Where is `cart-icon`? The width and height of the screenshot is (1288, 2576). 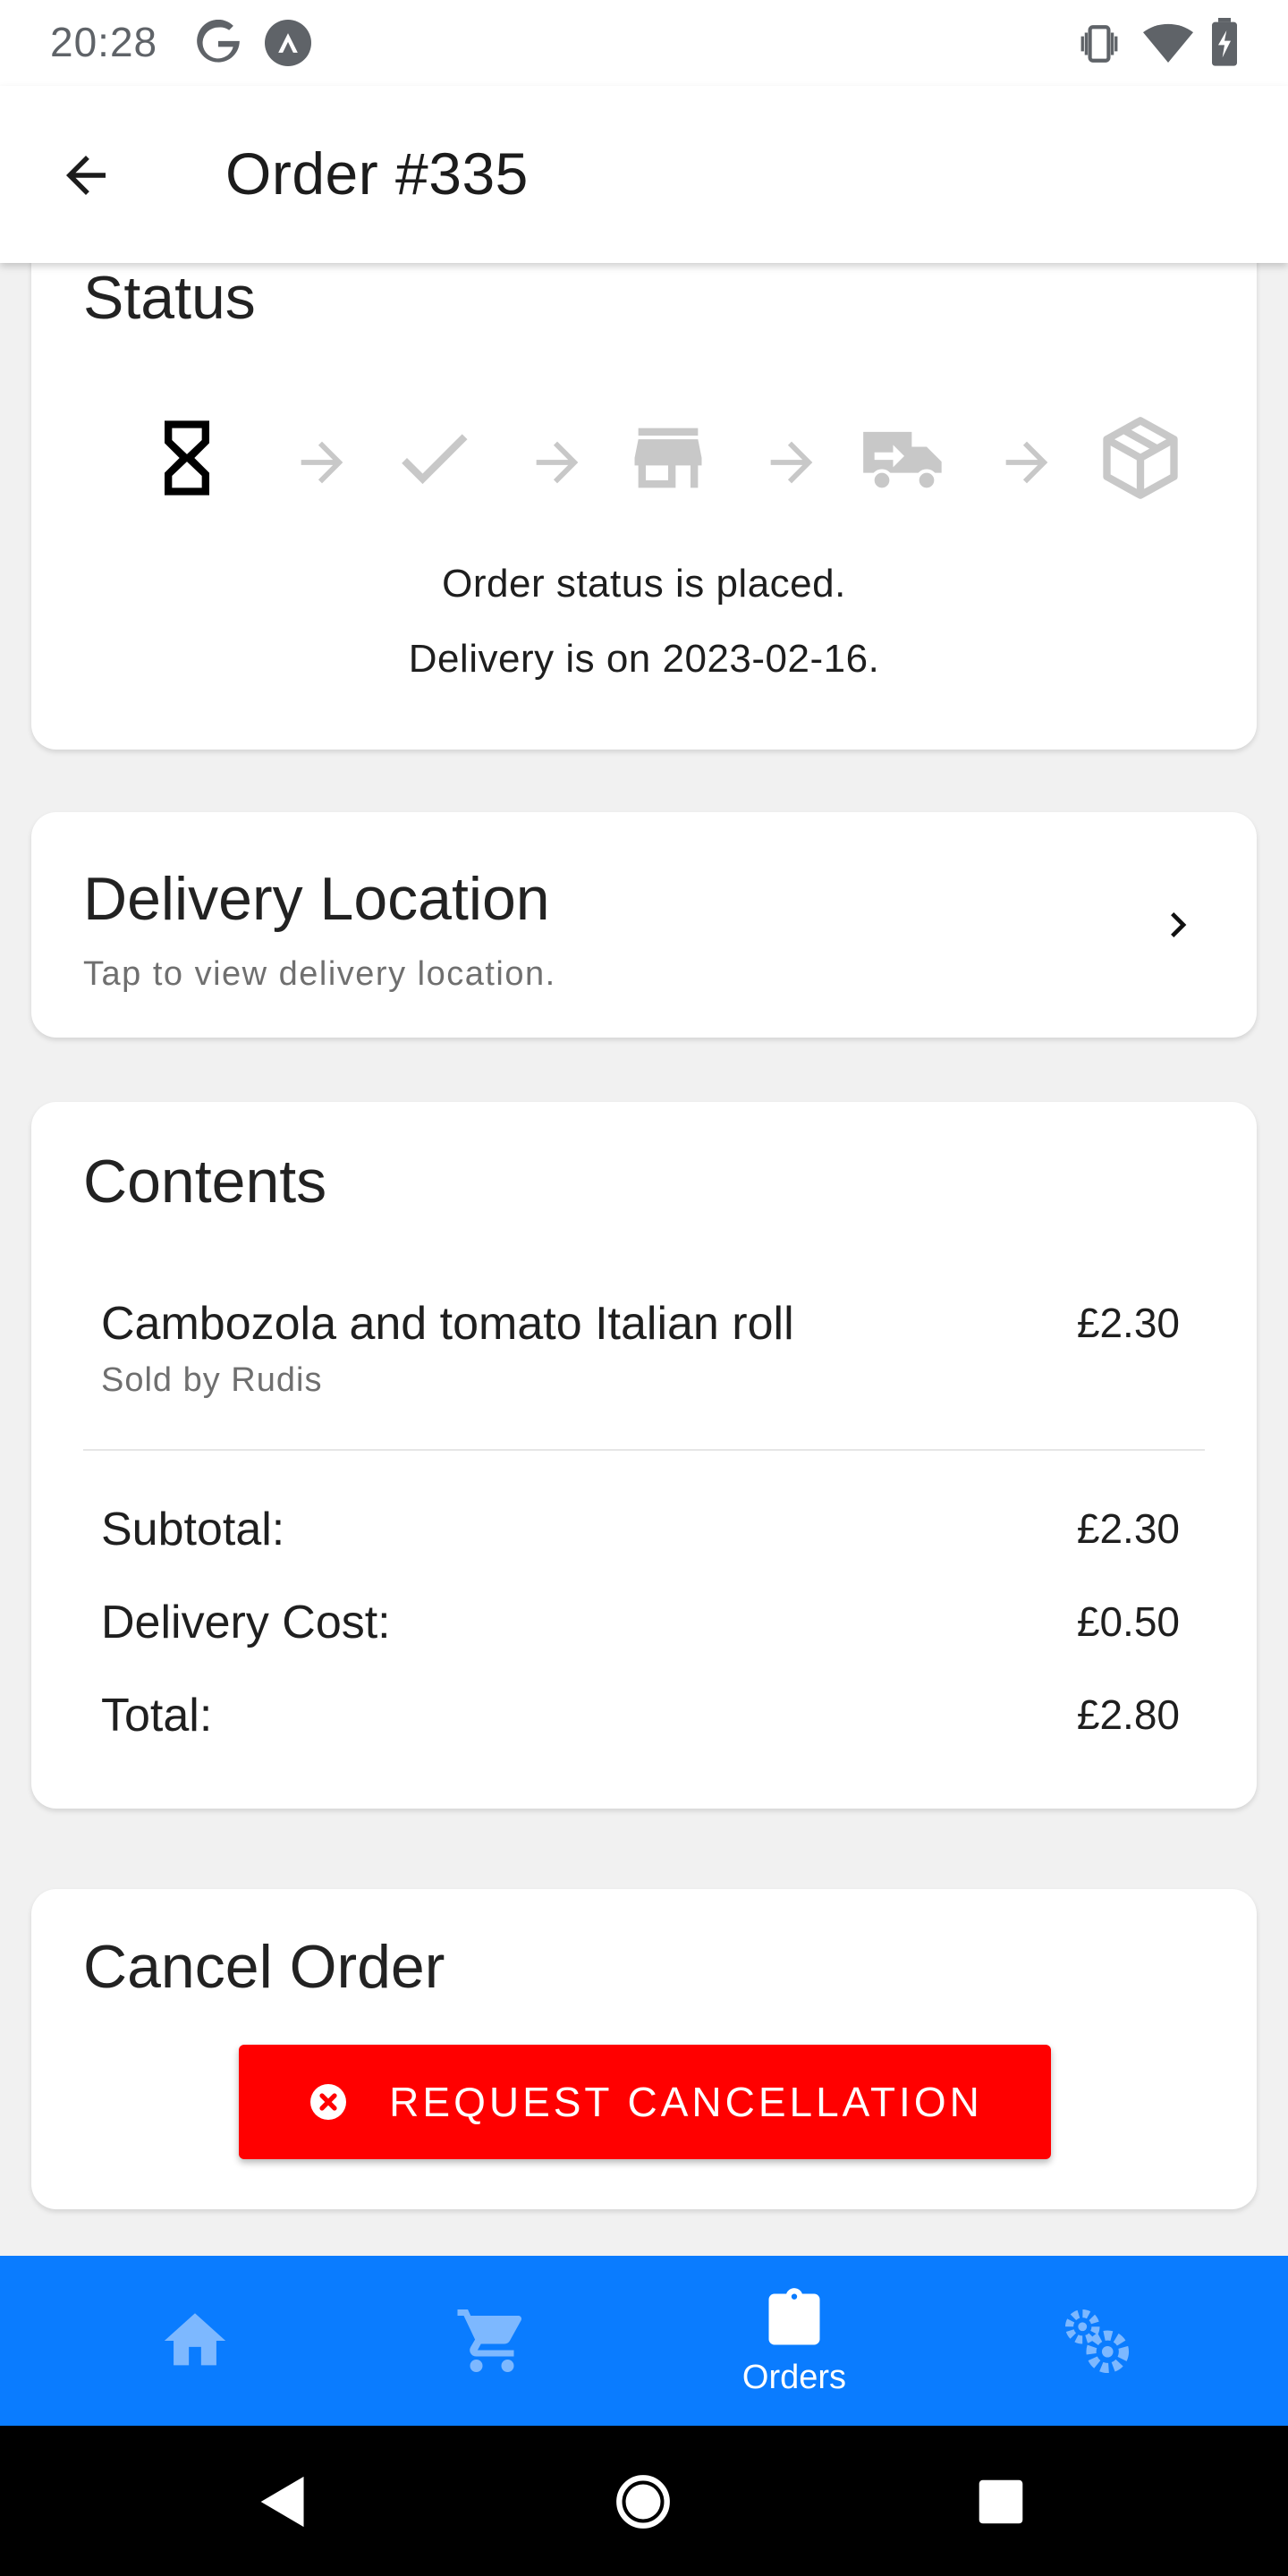
cart-icon is located at coordinates (492, 2340).